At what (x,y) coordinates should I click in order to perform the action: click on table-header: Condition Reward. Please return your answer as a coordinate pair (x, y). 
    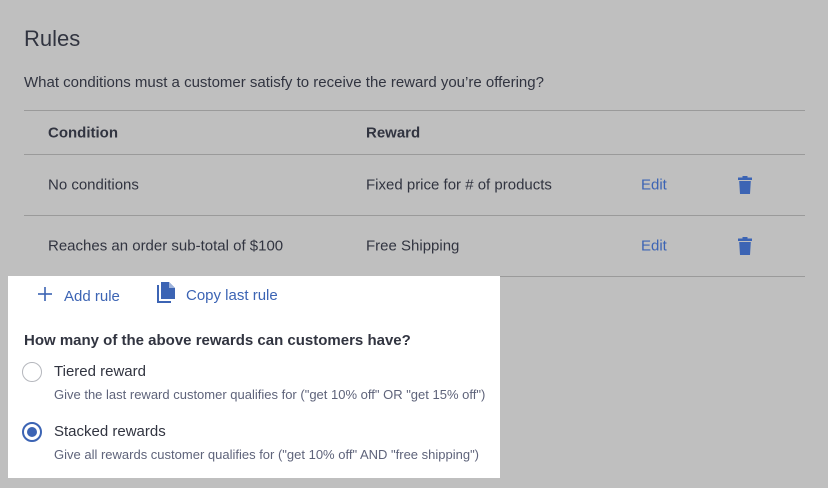
    Looking at the image, I should click on (414, 132).